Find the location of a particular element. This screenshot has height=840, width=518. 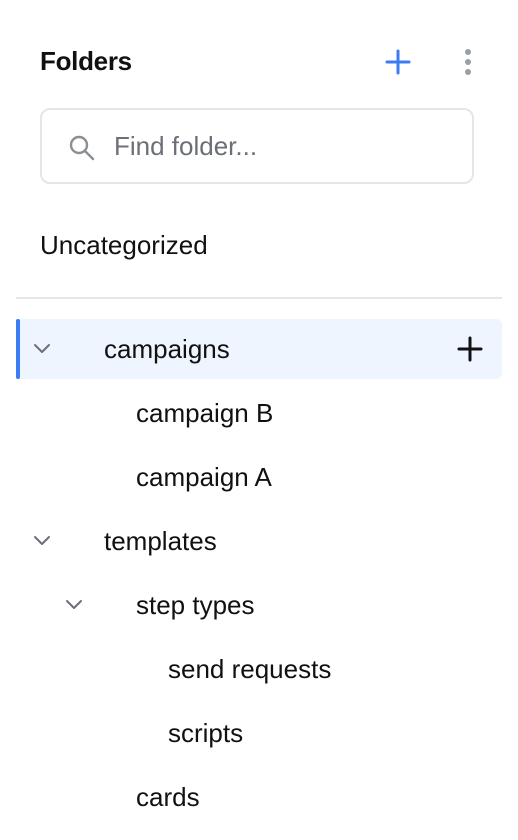

tree-item-campaign-b: campaign B is located at coordinates (259, 413).